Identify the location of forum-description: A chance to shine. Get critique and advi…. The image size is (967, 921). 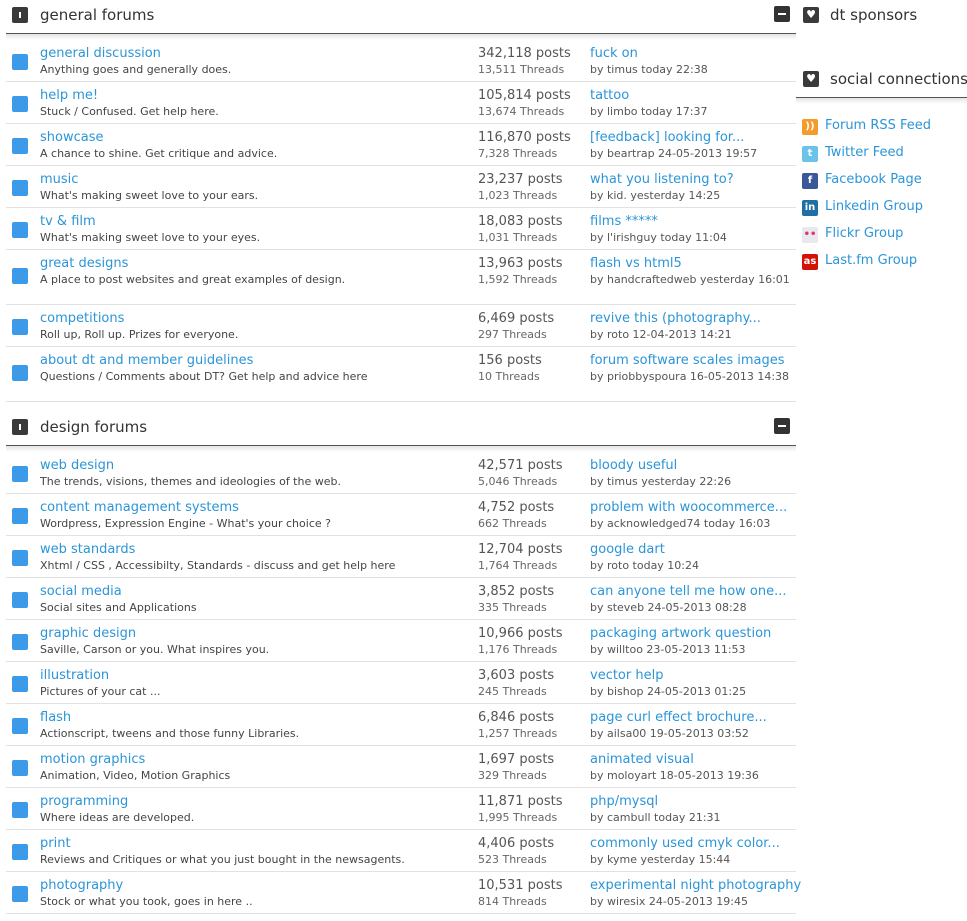
(159, 153).